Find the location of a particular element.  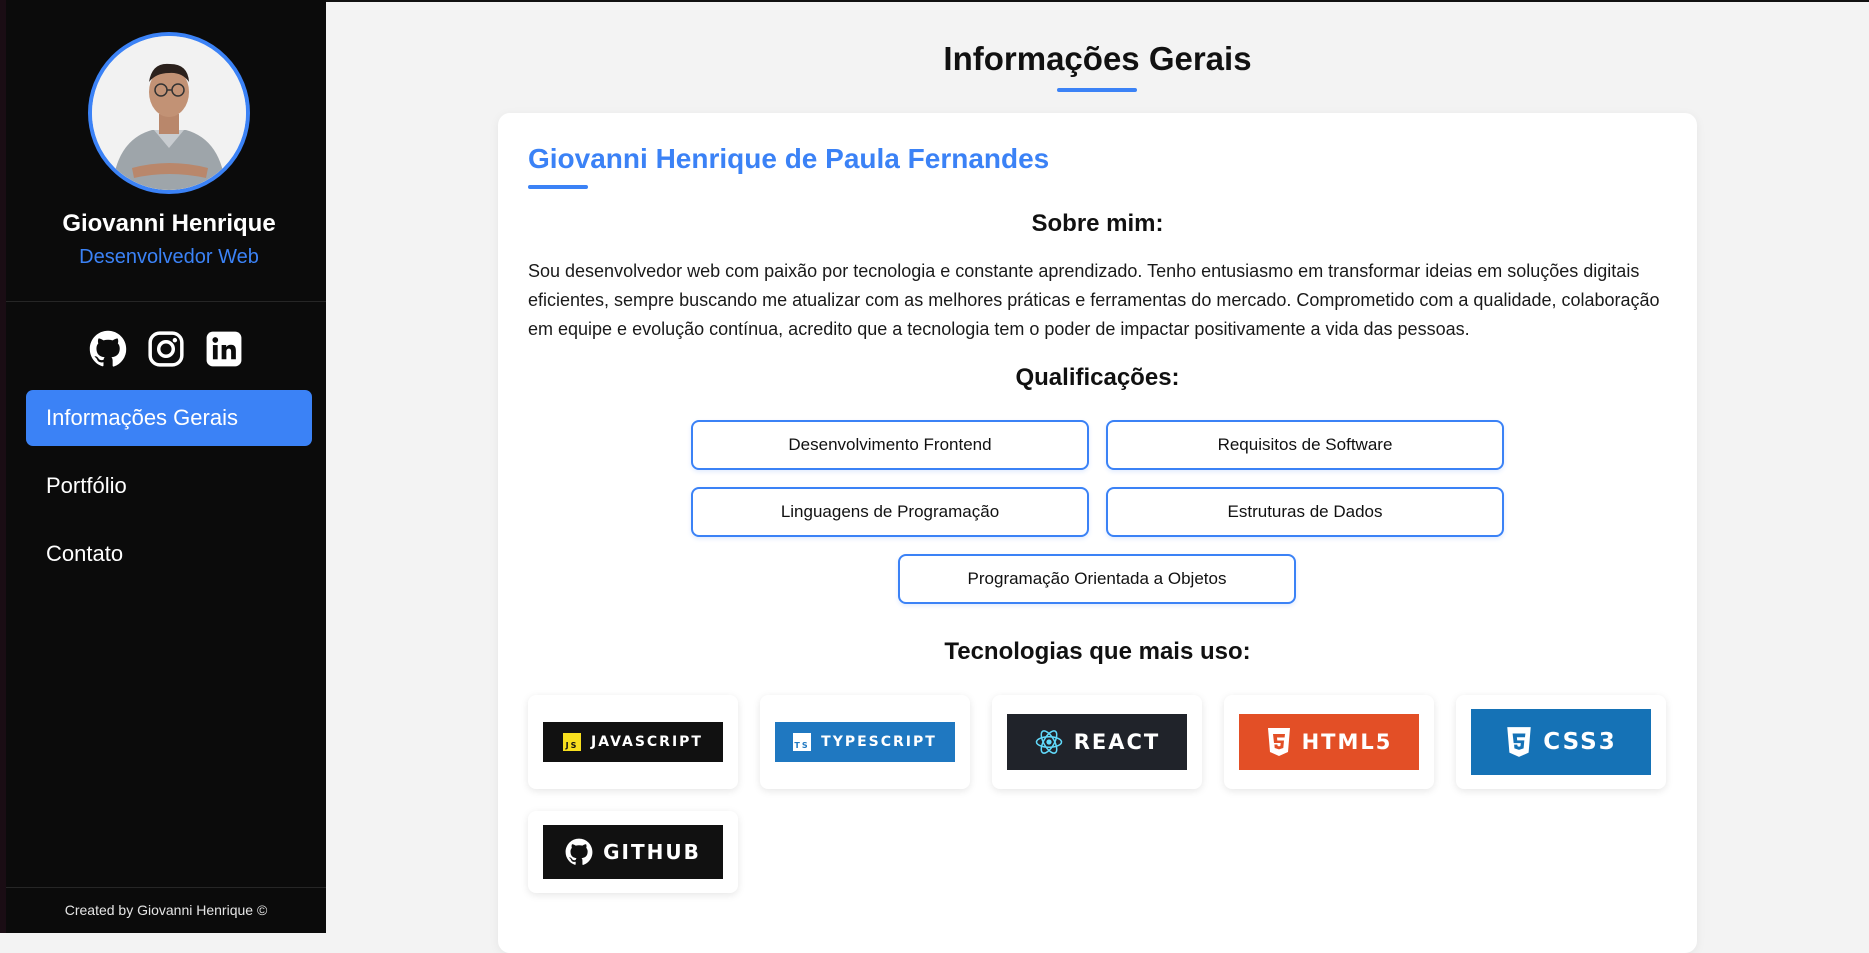

footer-divider is located at coordinates (166, 887).